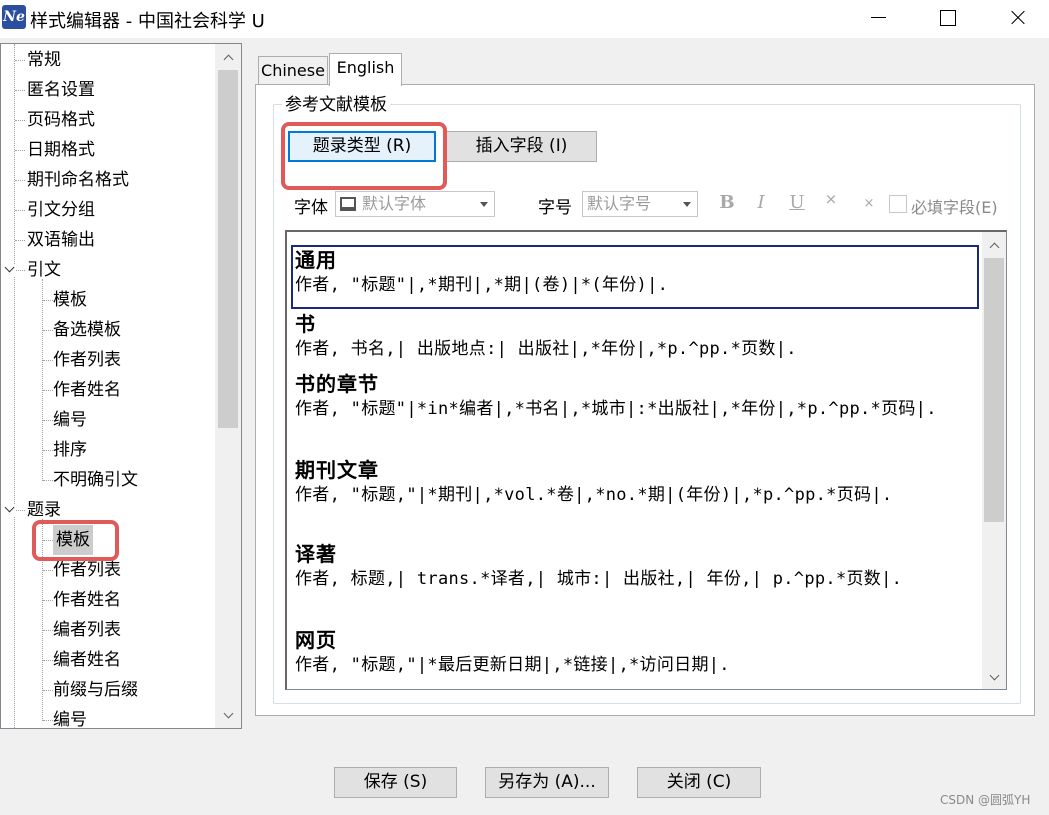  What do you see at coordinates (869, 203) in the screenshot?
I see `subscript-button: ×` at bounding box center [869, 203].